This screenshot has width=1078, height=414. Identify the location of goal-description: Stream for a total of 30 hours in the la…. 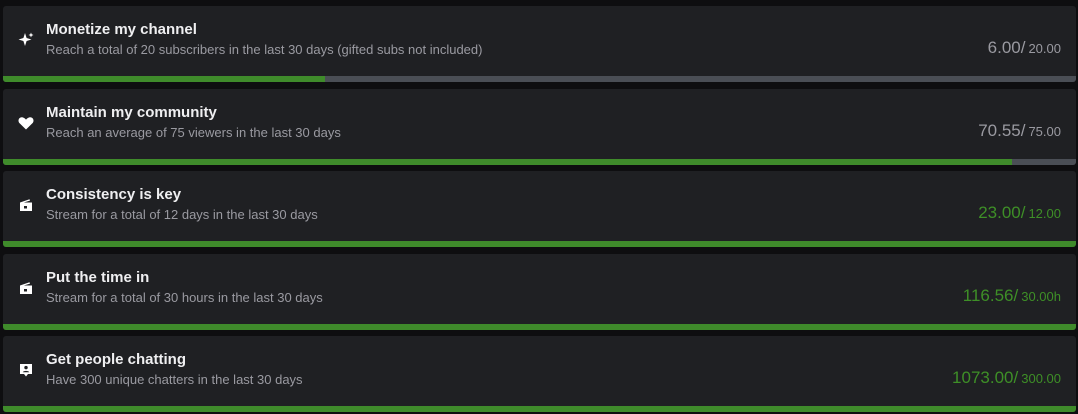
(184, 297).